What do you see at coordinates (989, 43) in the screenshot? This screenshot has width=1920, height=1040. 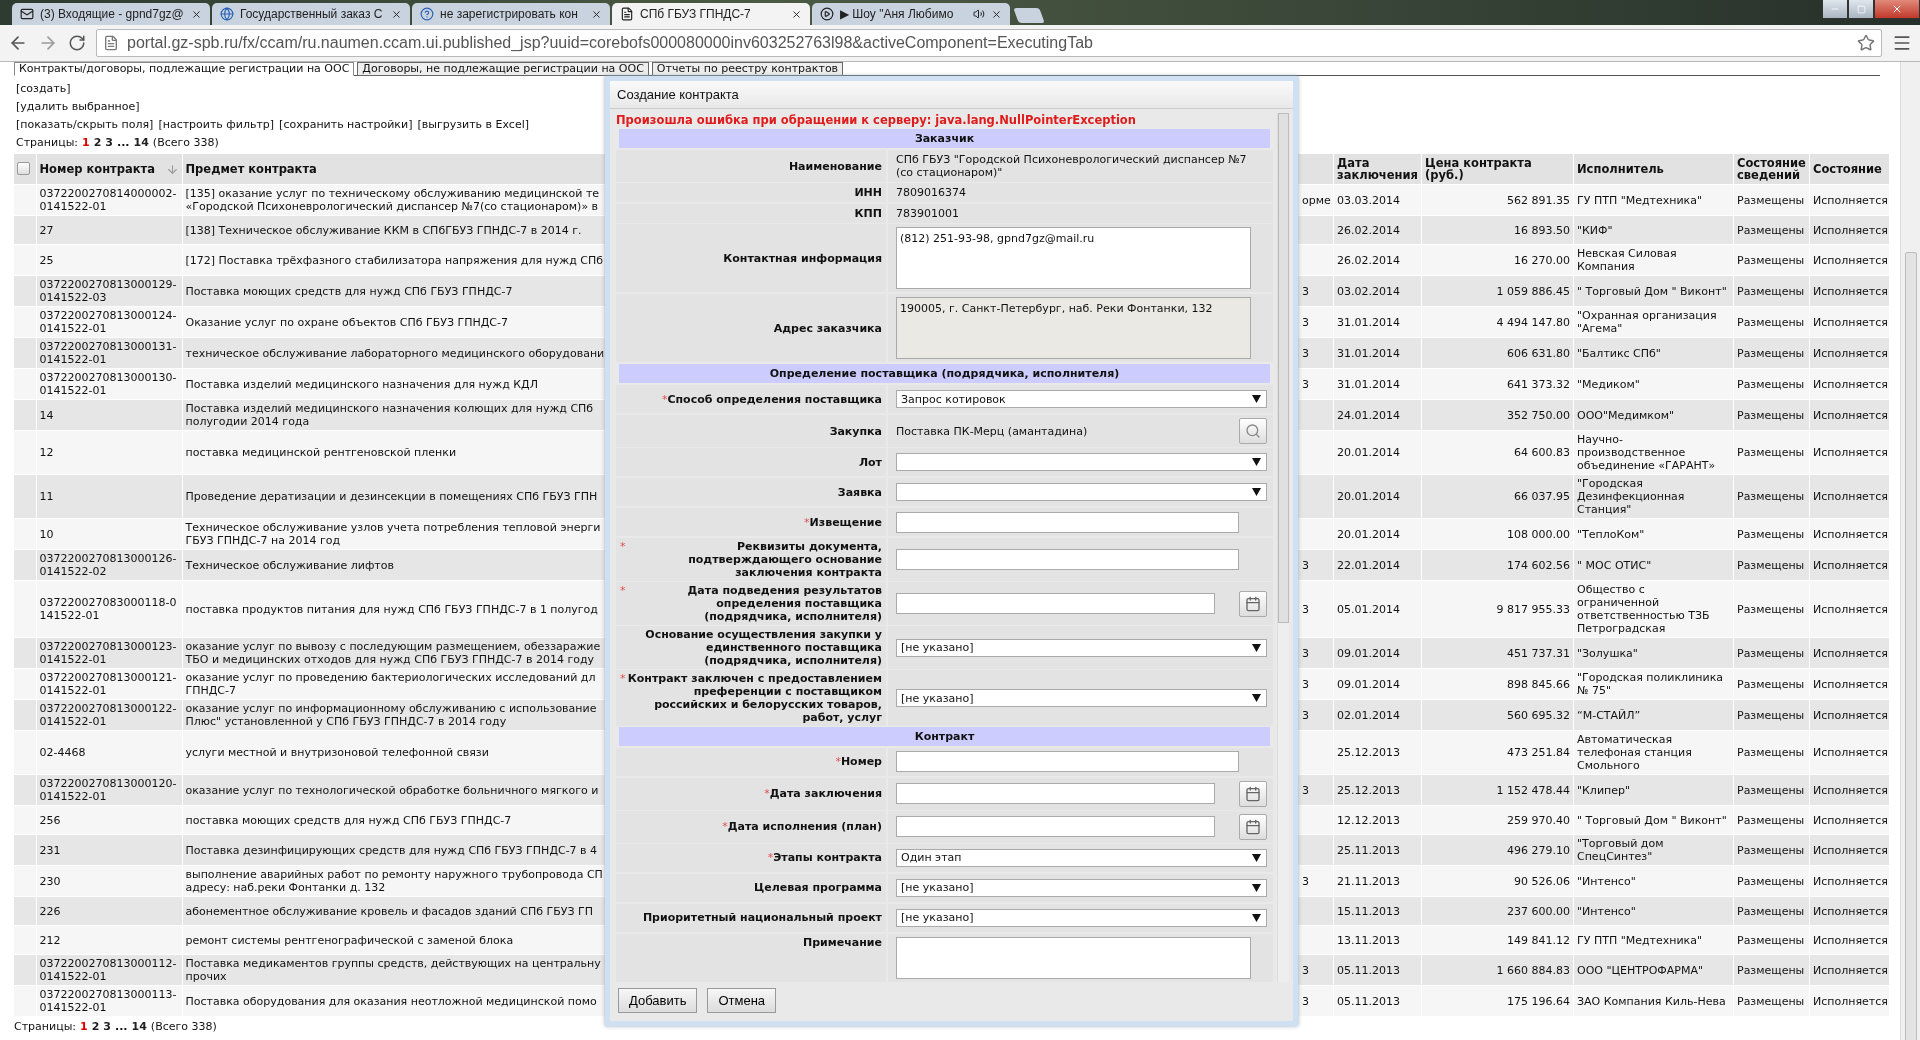 I see `address-bar: portal.gz-spb.ru/fx/ccam/ru.naumen.ccam.ui.published_jsp?uuid=corebofs000080000inv603252763l98&activeComponent=ExecutingTab` at bounding box center [989, 43].